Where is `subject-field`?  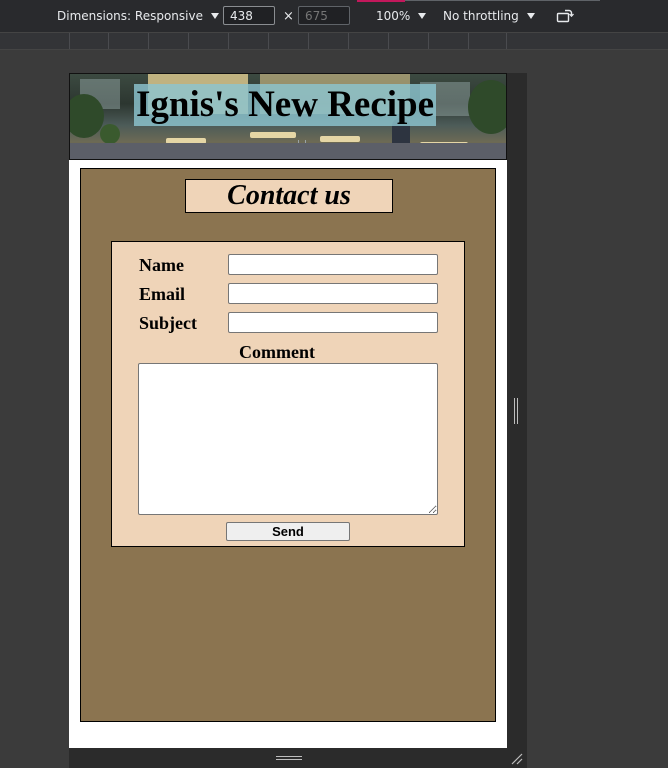 subject-field is located at coordinates (333, 322).